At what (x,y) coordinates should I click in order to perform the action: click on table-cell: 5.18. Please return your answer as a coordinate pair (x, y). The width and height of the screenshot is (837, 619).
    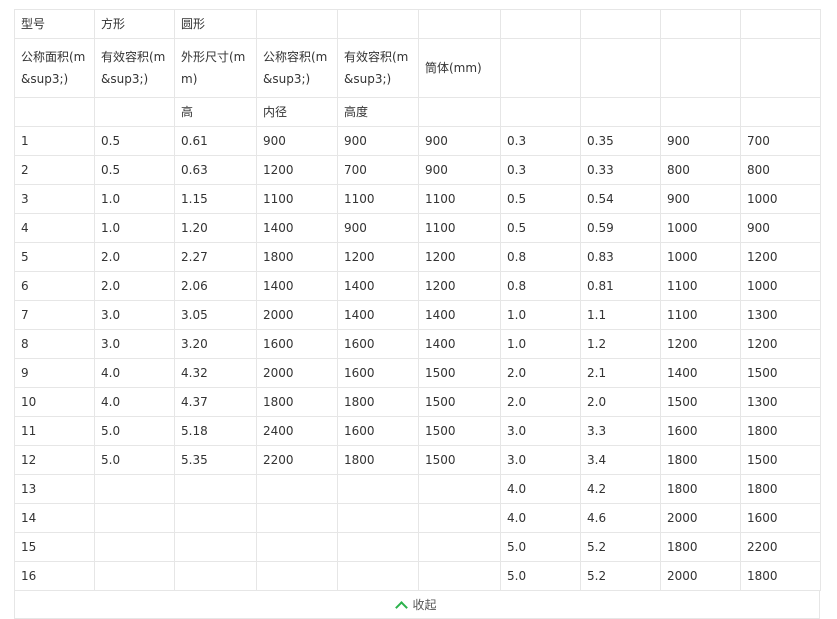
    Looking at the image, I should click on (215, 431).